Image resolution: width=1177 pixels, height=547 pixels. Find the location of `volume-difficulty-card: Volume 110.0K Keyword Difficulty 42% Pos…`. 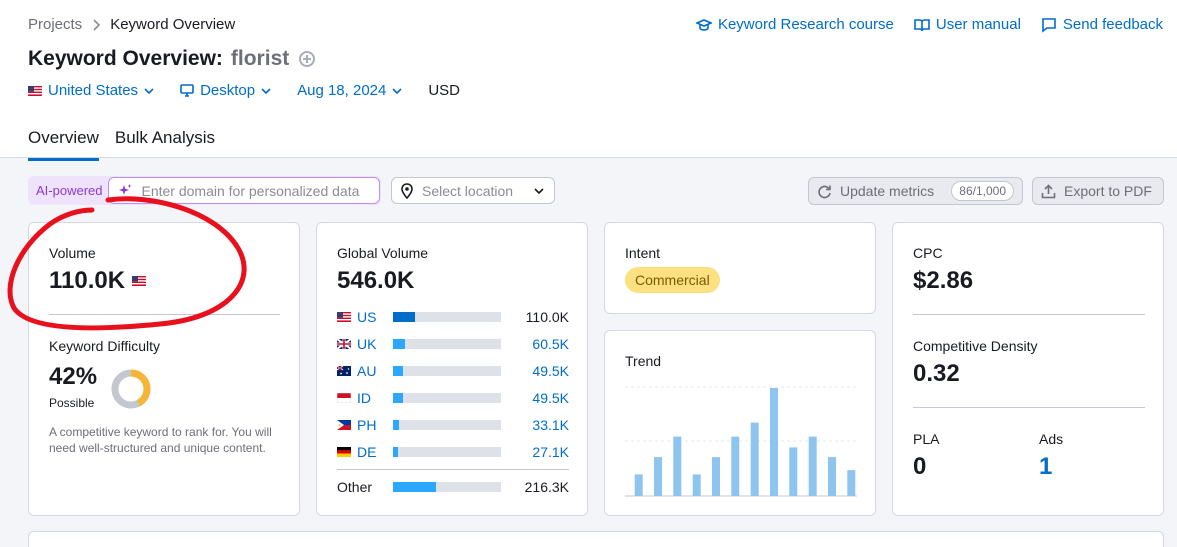

volume-difficulty-card: Volume 110.0K Keyword Difficulty 42% Pos… is located at coordinates (164, 369).